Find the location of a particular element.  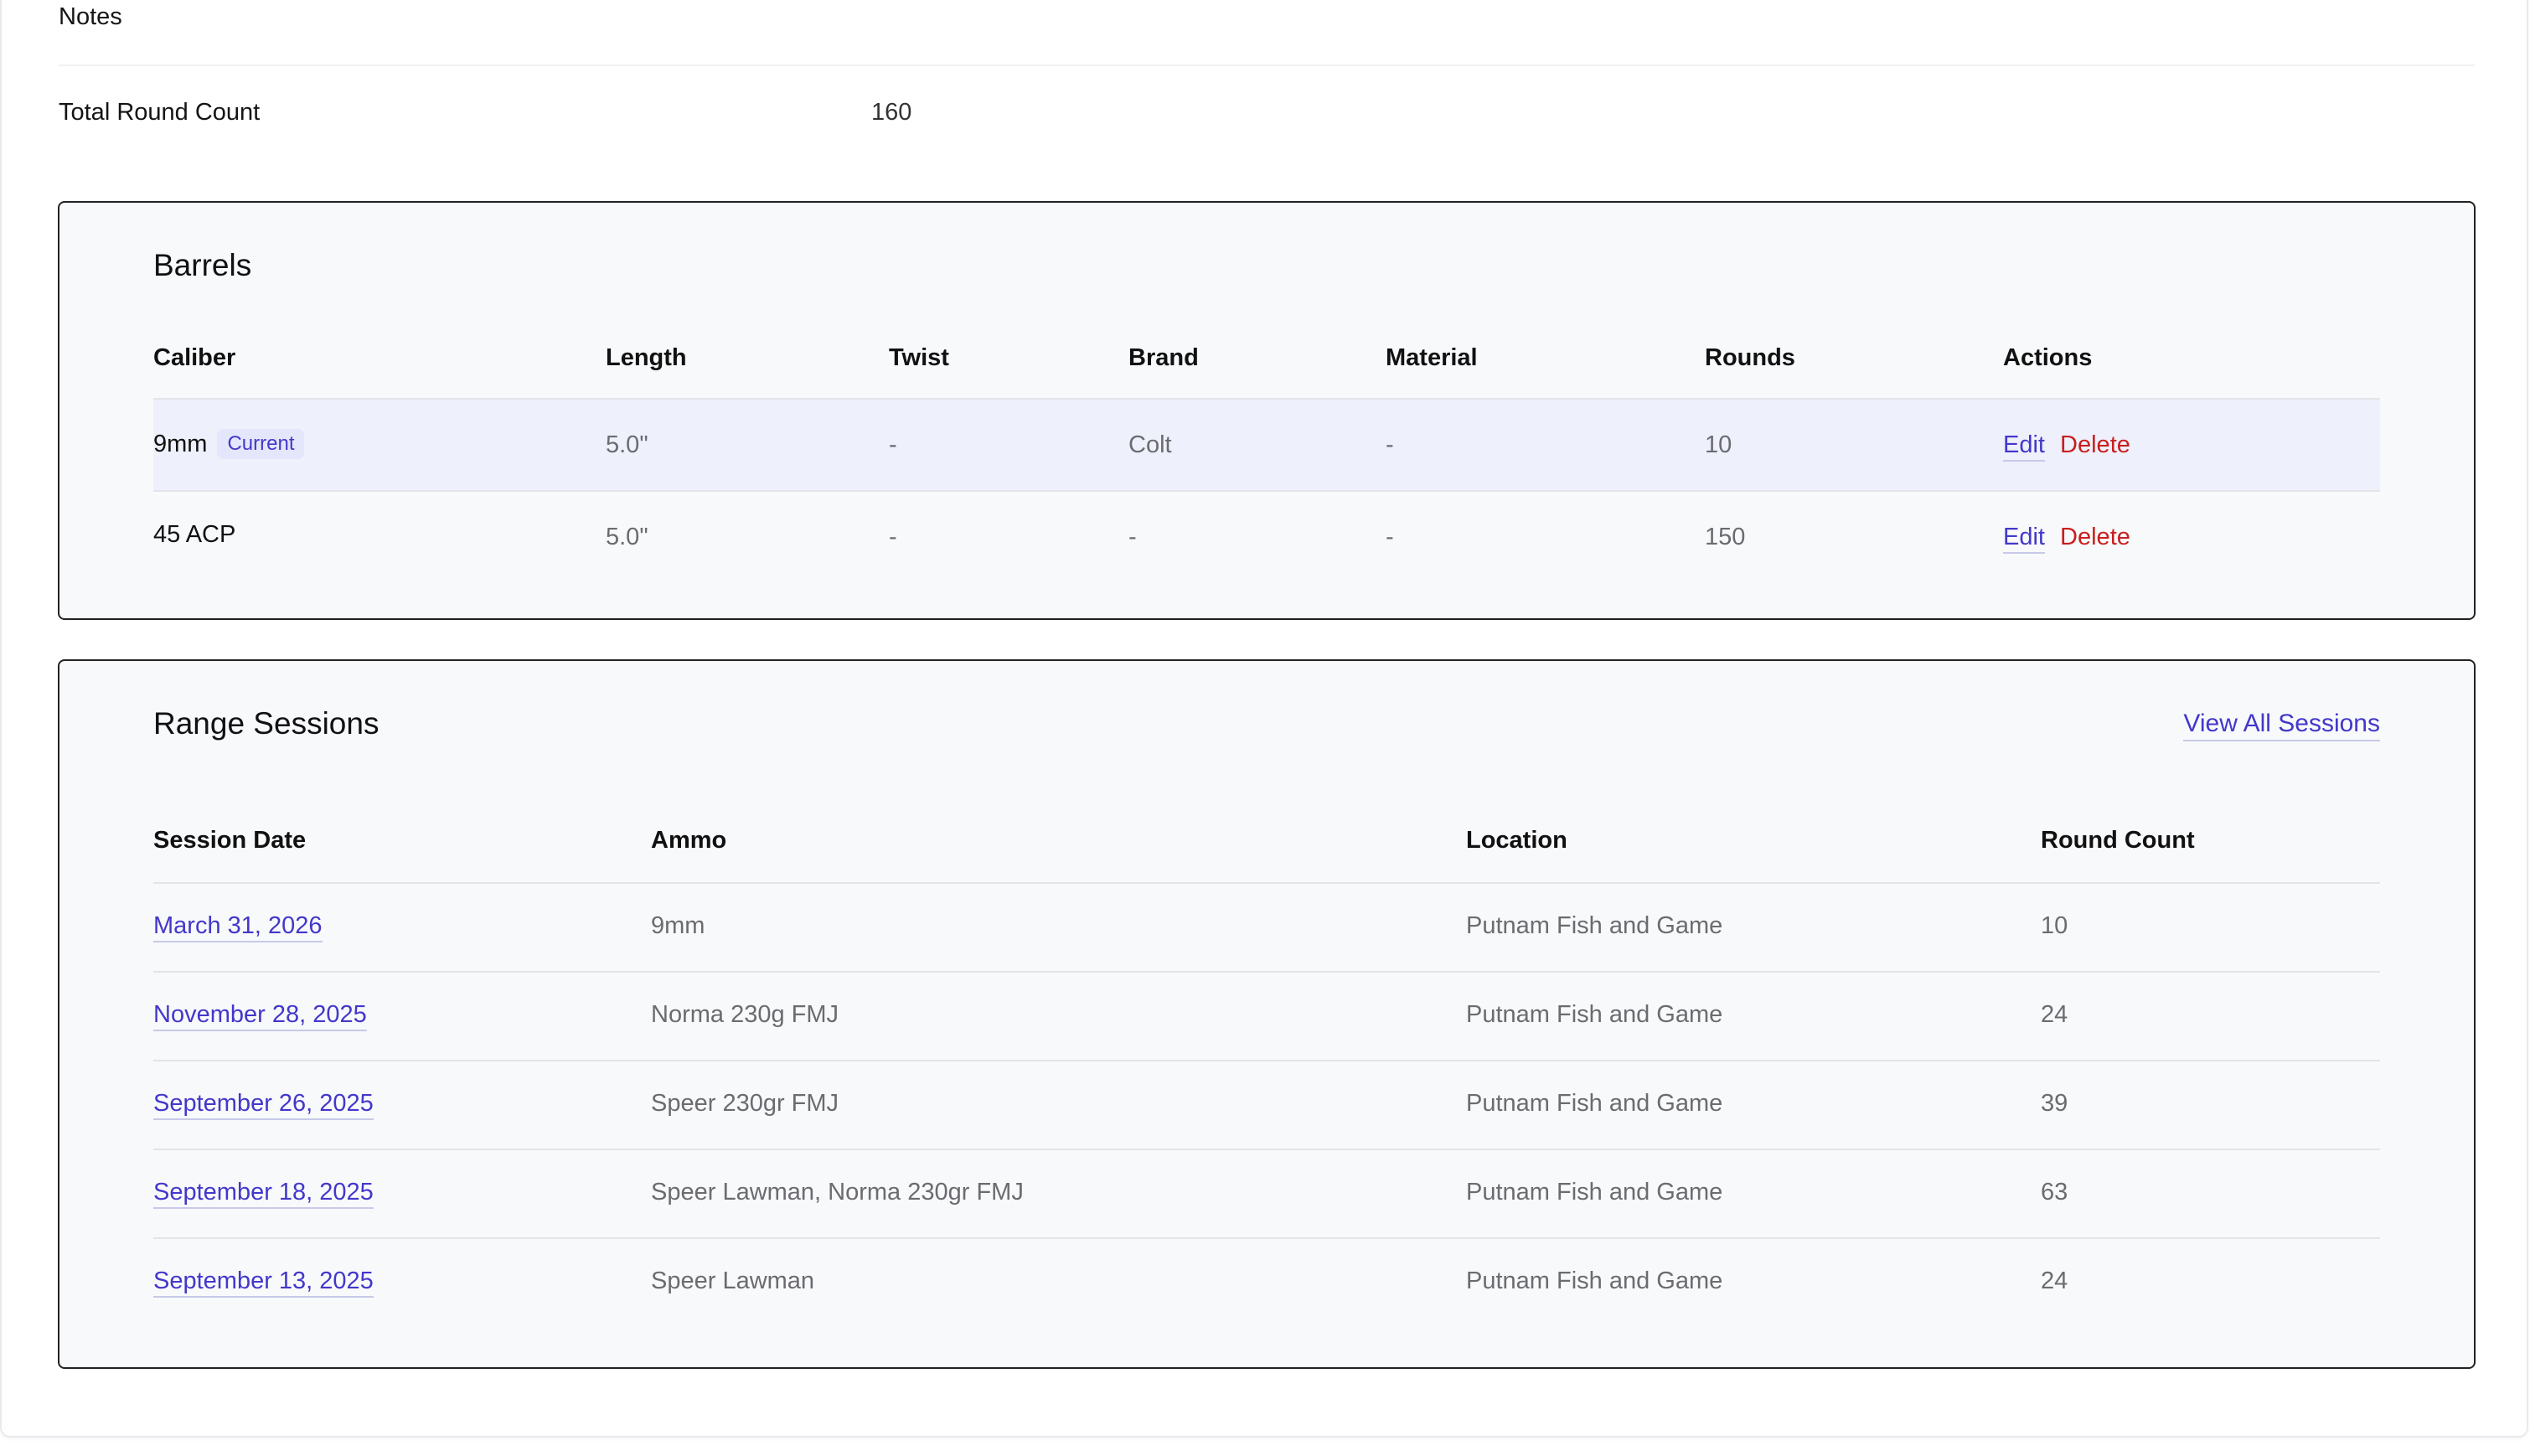

session-ammo: Norma 230g FMJ is located at coordinates (745, 1014).